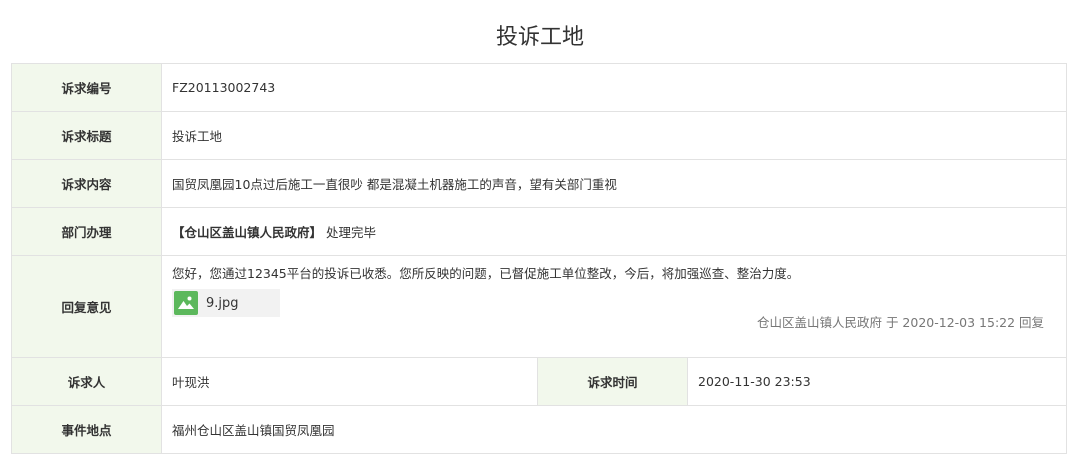 The image size is (1080, 475). What do you see at coordinates (86, 381) in the screenshot?
I see `person-label: 诉求人` at bounding box center [86, 381].